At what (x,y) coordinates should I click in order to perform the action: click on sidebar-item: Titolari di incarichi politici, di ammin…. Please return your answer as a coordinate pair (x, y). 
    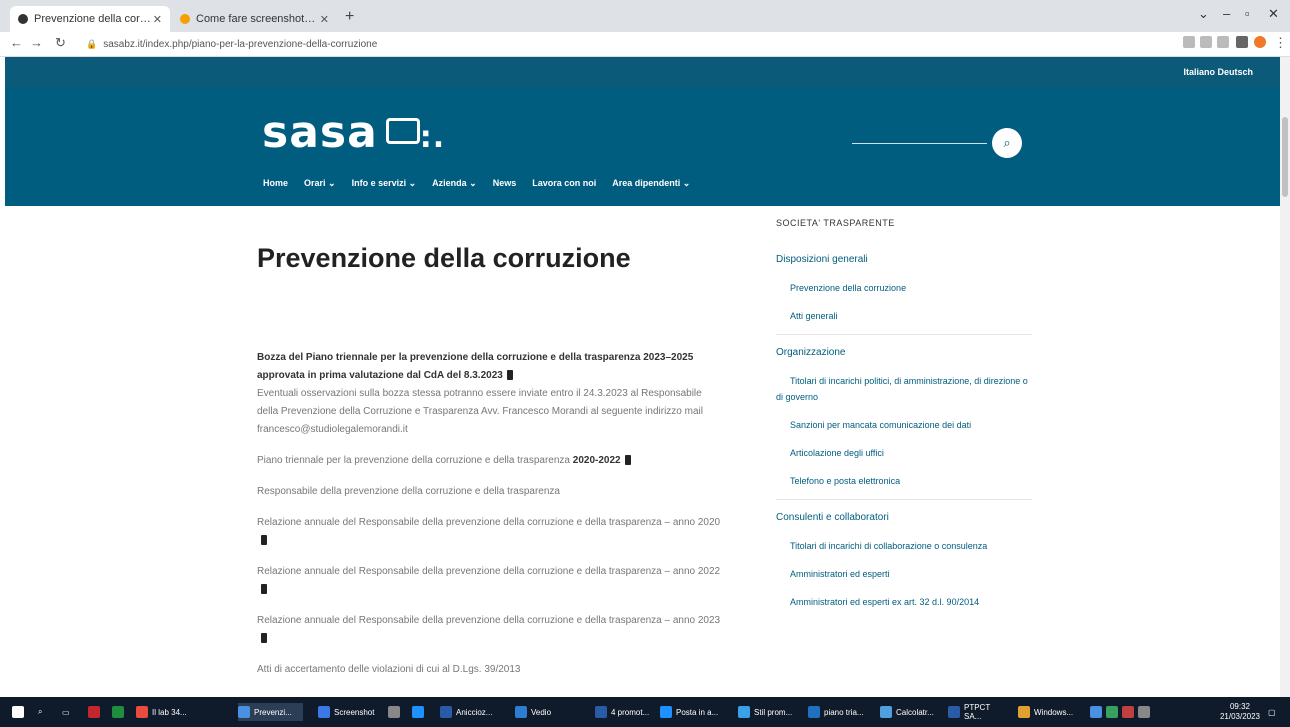
    Looking at the image, I should click on (904, 389).